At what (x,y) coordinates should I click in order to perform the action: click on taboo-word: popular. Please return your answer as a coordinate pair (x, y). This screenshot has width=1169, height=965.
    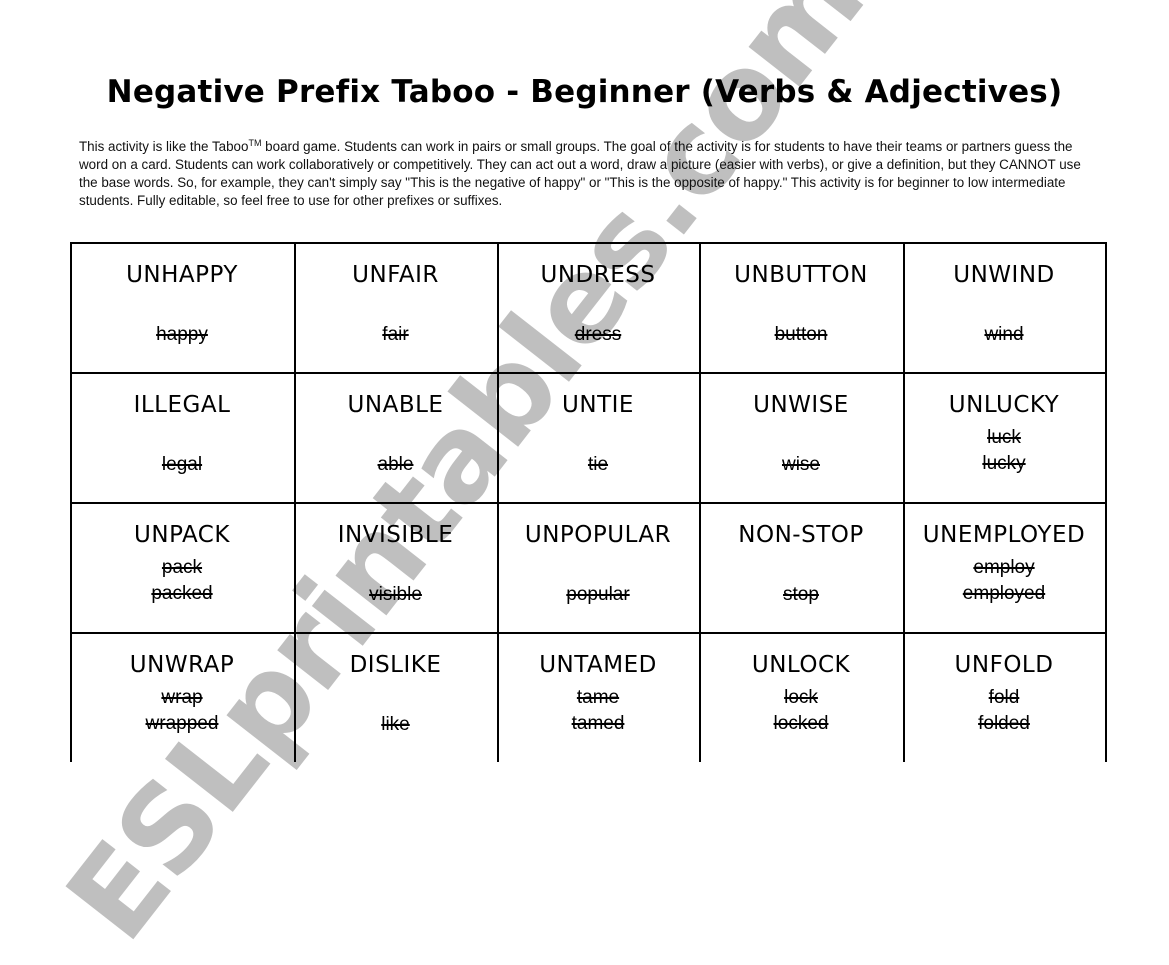
    Looking at the image, I should click on (598, 594).